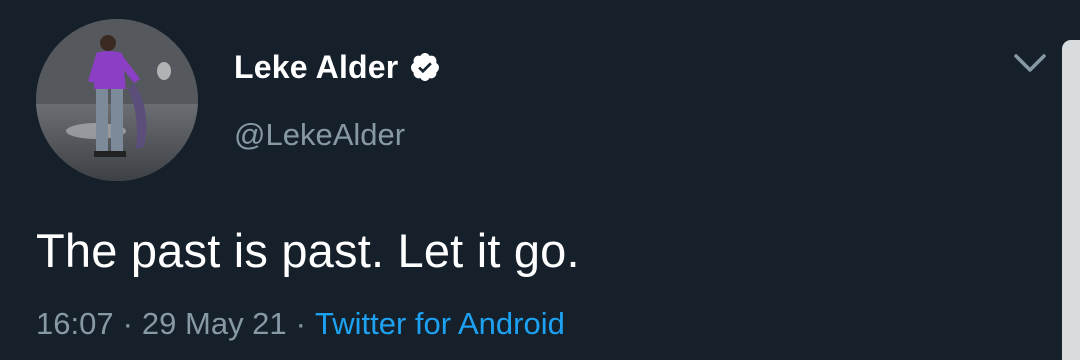  I want to click on avatar, so click(117, 100).